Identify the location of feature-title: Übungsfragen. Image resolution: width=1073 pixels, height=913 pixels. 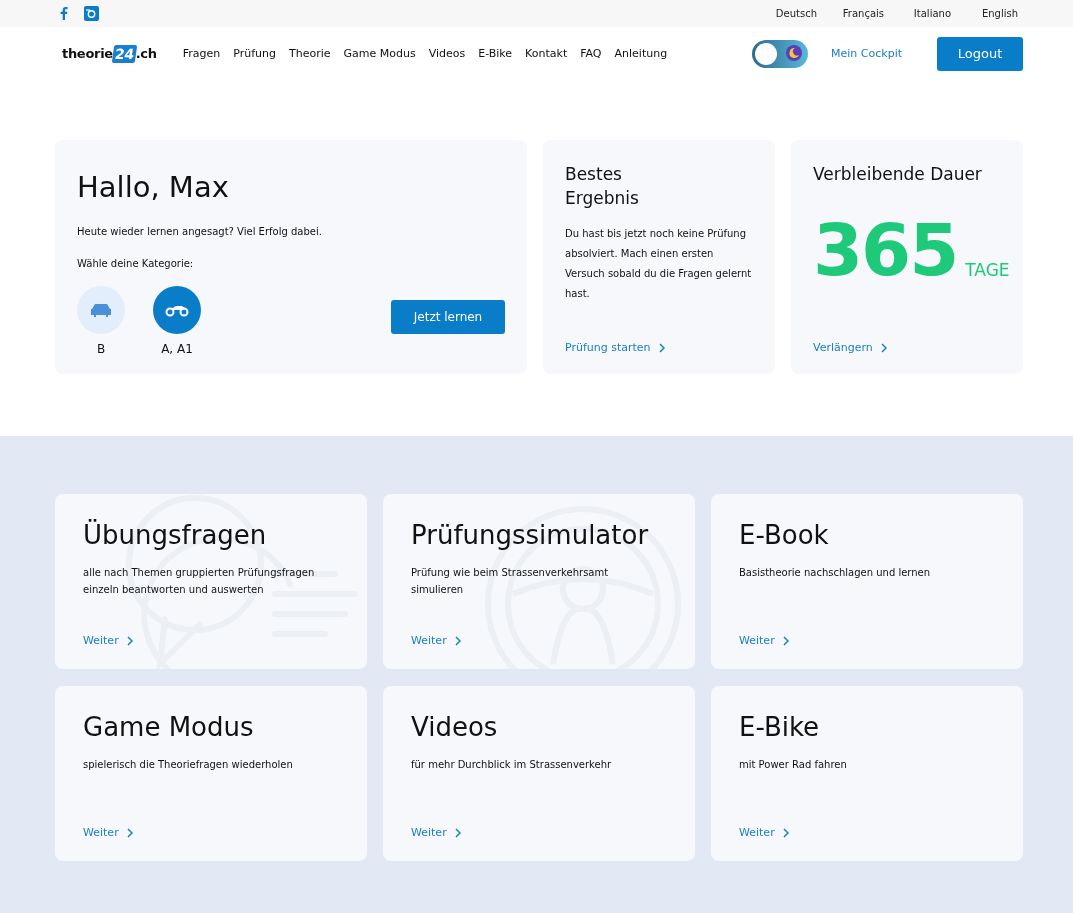
(175, 535).